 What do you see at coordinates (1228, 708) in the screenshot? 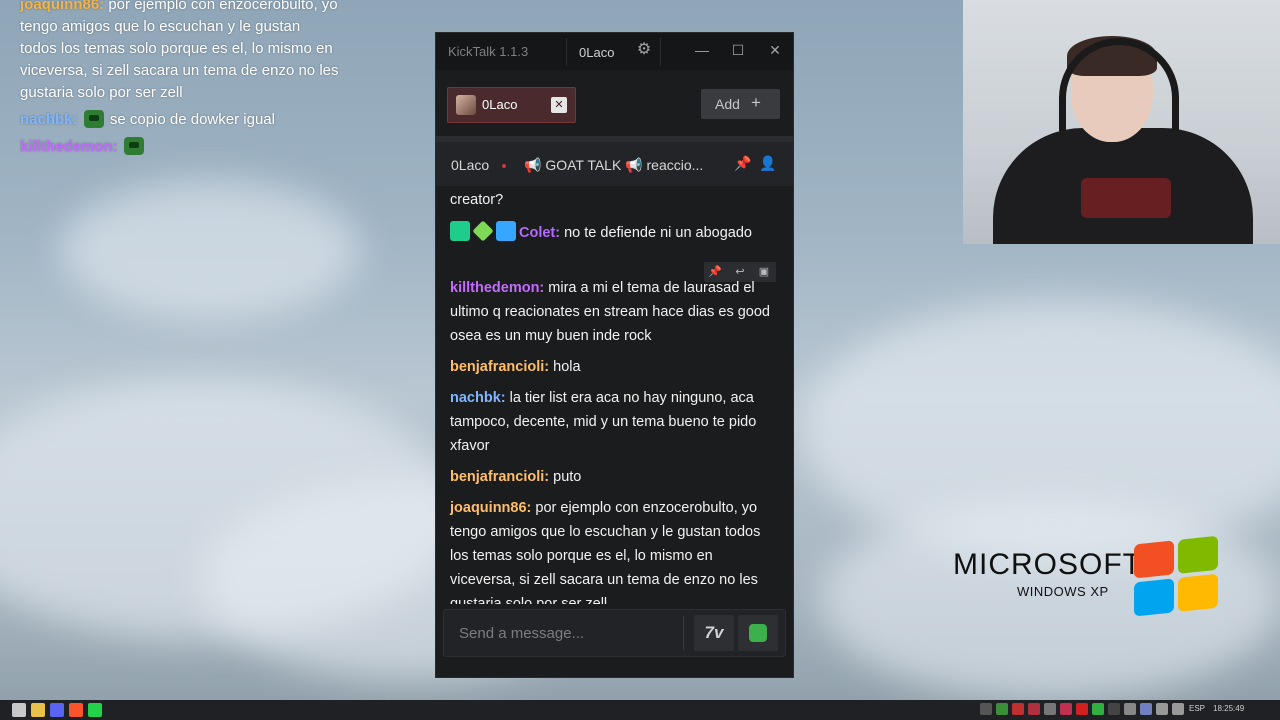
I see `clock: 18:25:49` at bounding box center [1228, 708].